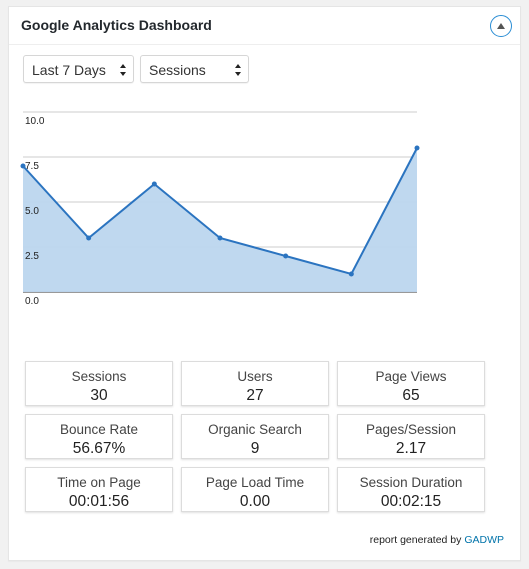 The image size is (529, 569). I want to click on collapse-toggle-button, so click(501, 26).